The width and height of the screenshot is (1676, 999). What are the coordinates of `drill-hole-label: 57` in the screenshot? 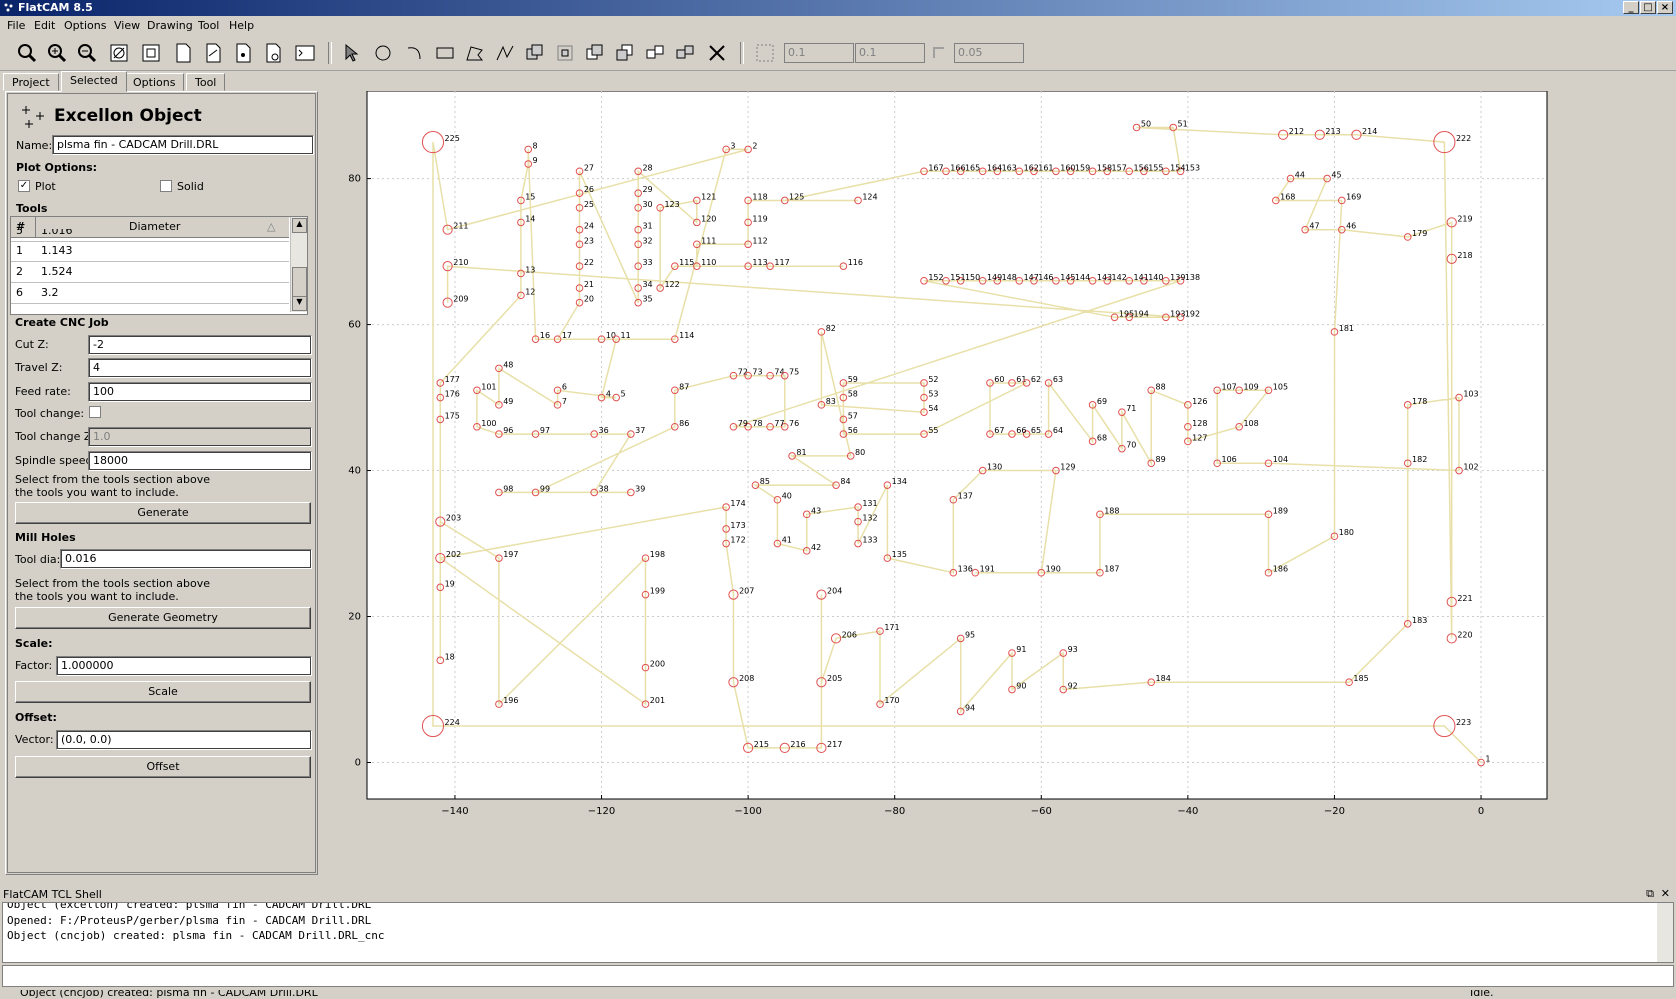 It's located at (853, 415).